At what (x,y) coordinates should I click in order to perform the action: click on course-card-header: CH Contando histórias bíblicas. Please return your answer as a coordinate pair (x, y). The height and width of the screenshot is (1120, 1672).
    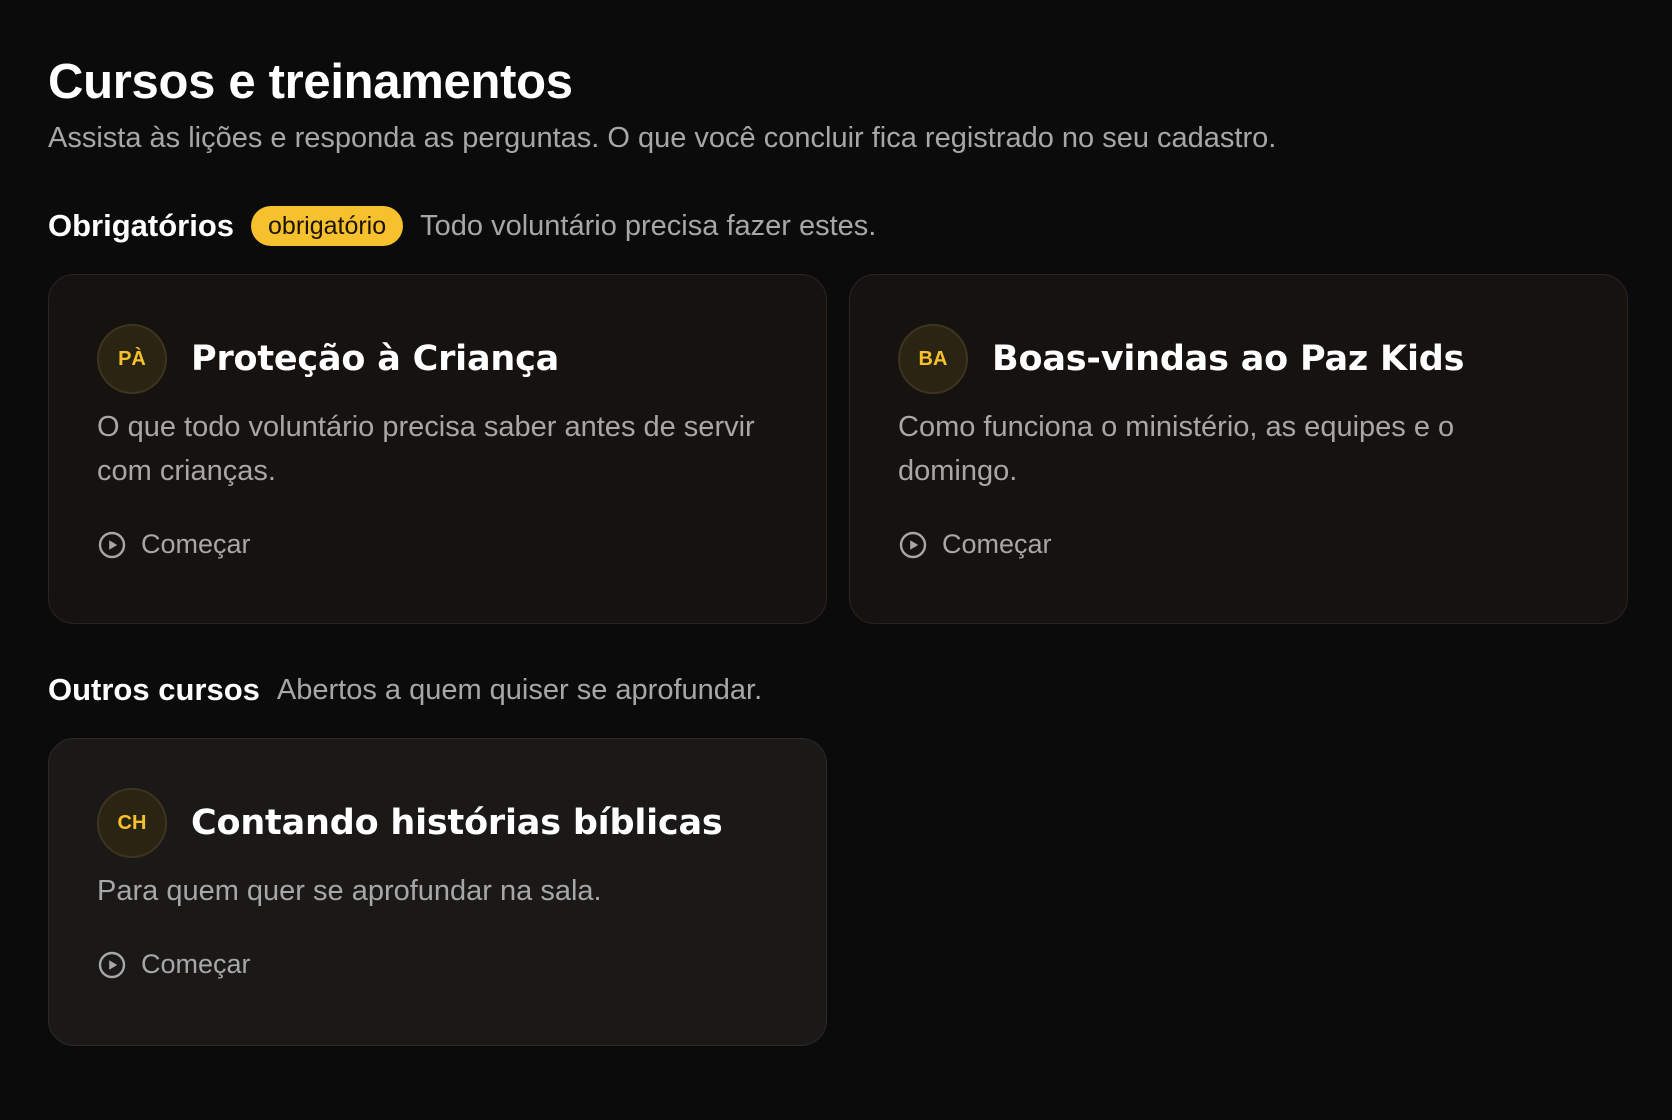
    Looking at the image, I should click on (437, 823).